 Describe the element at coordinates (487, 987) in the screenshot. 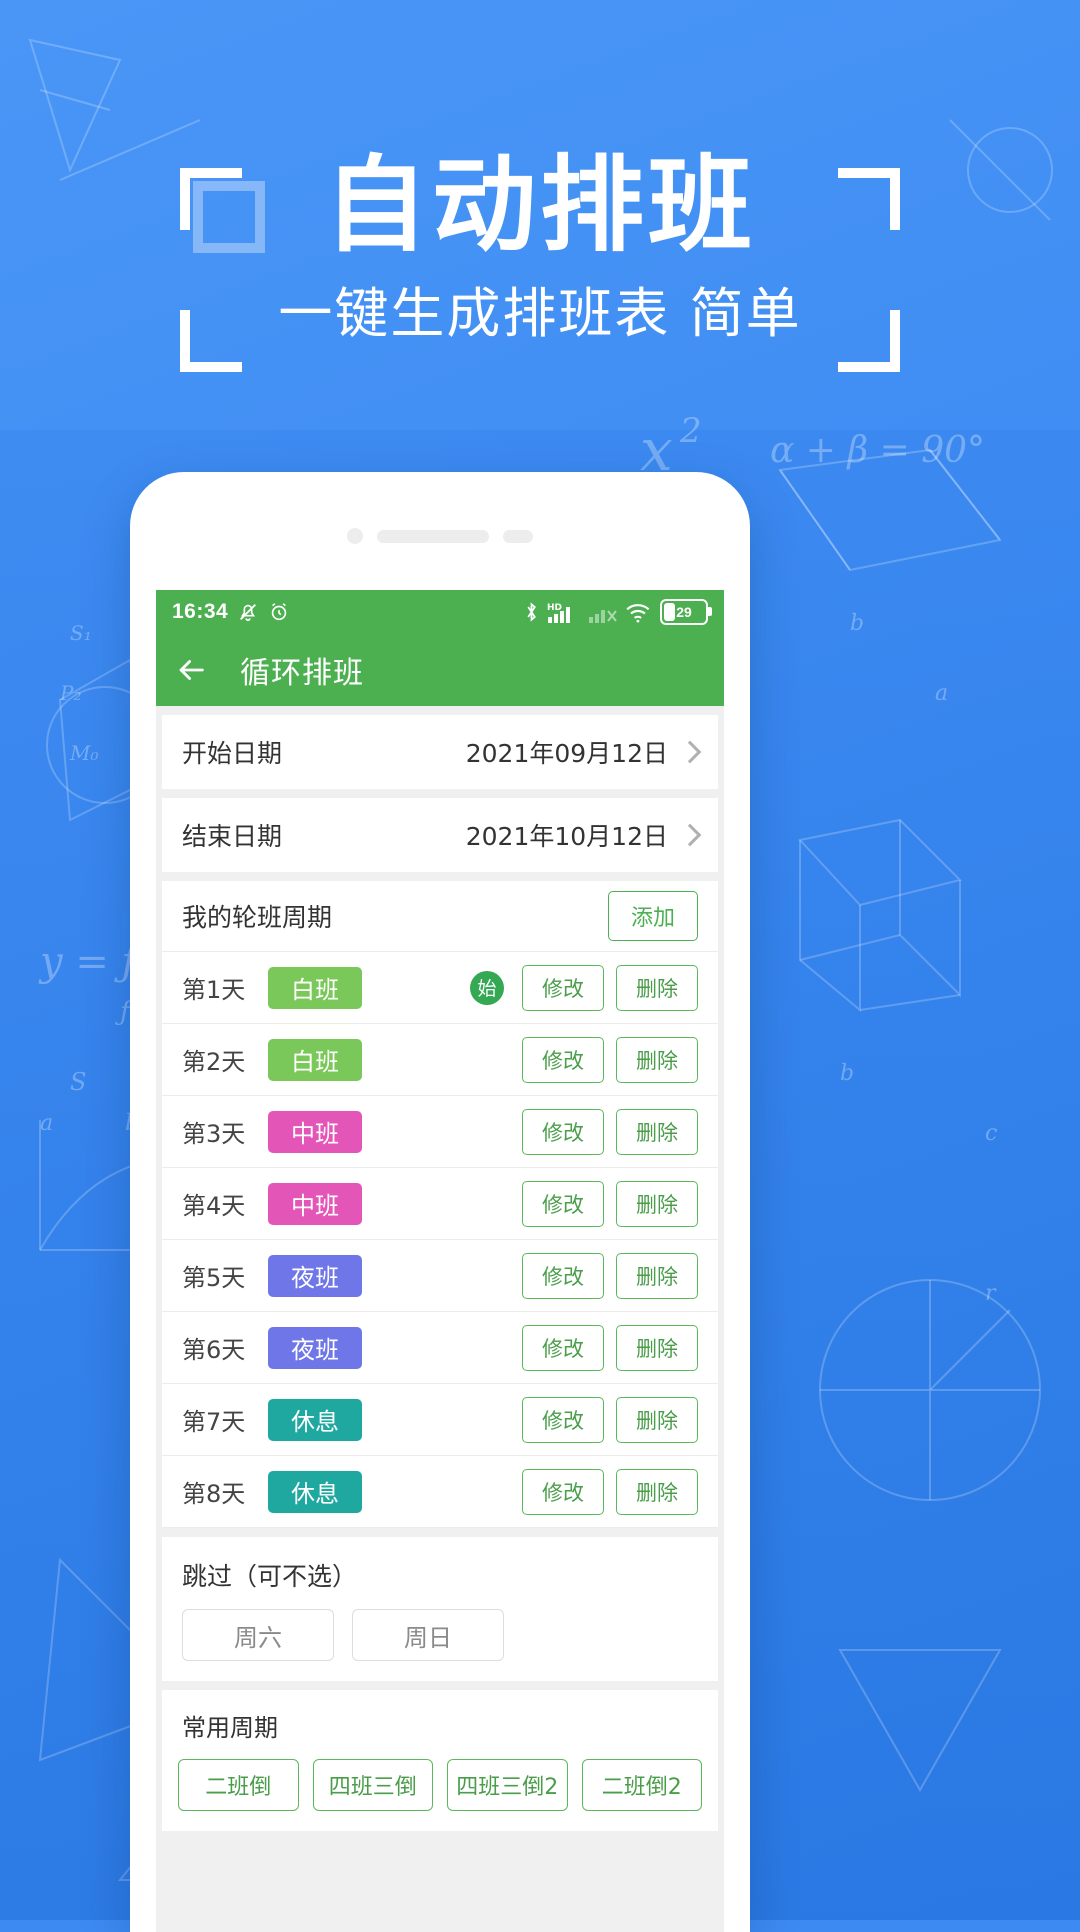

I see `start-marker-badge: 始` at that location.